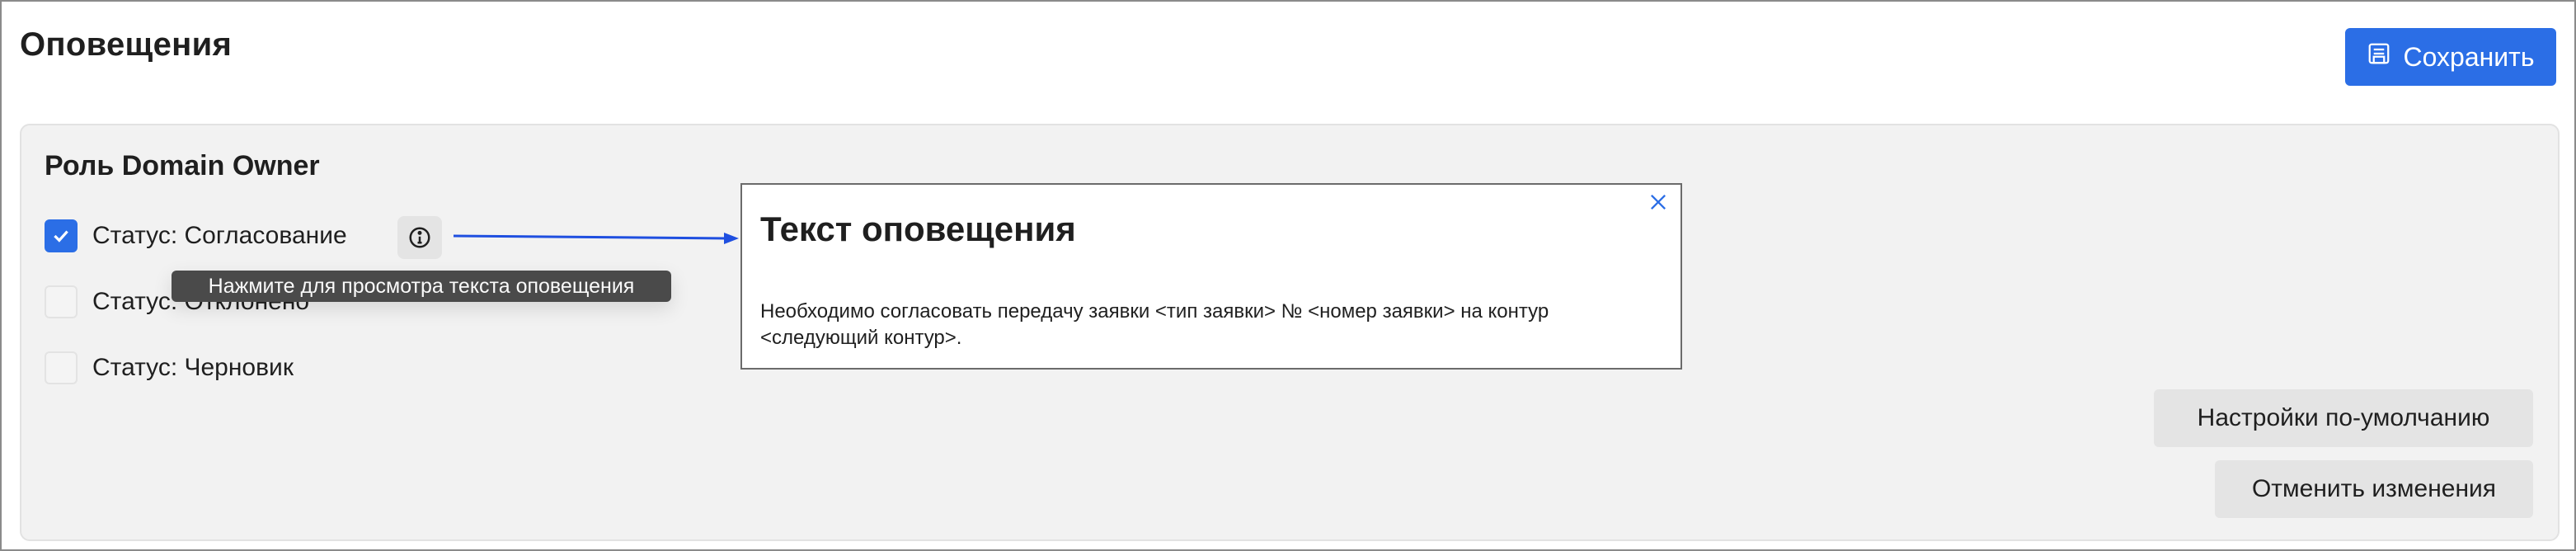 The height and width of the screenshot is (551, 2576). Describe the element at coordinates (126, 45) in the screenshot. I see `page-title: Оповещения` at that location.